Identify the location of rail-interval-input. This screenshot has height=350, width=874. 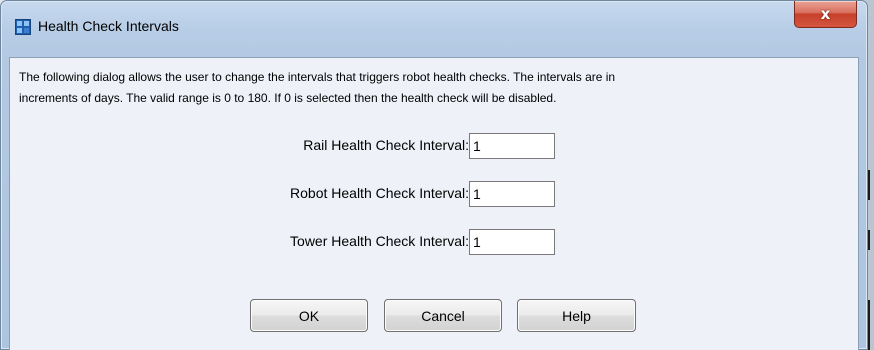
(512, 146).